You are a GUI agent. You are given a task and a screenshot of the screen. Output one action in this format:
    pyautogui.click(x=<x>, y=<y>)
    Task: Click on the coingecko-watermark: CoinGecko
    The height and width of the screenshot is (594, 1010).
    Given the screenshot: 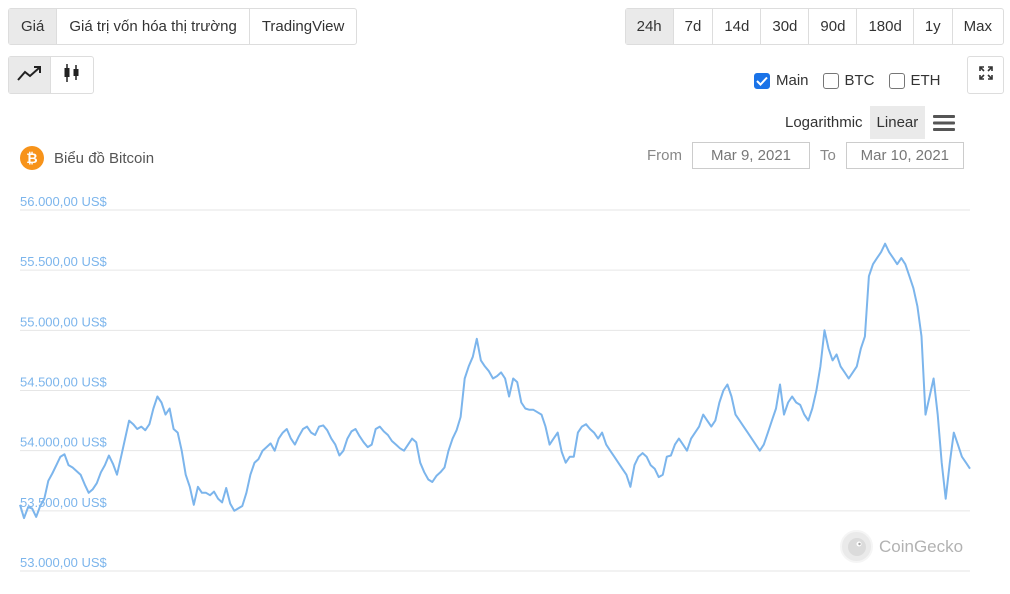 What is the action you would take?
    pyautogui.click(x=901, y=546)
    